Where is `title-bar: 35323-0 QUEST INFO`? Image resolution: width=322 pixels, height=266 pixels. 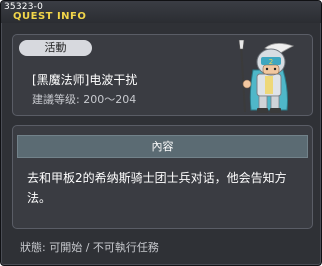
title-bar: 35323-0 QUEST INFO is located at coordinates (161, 12).